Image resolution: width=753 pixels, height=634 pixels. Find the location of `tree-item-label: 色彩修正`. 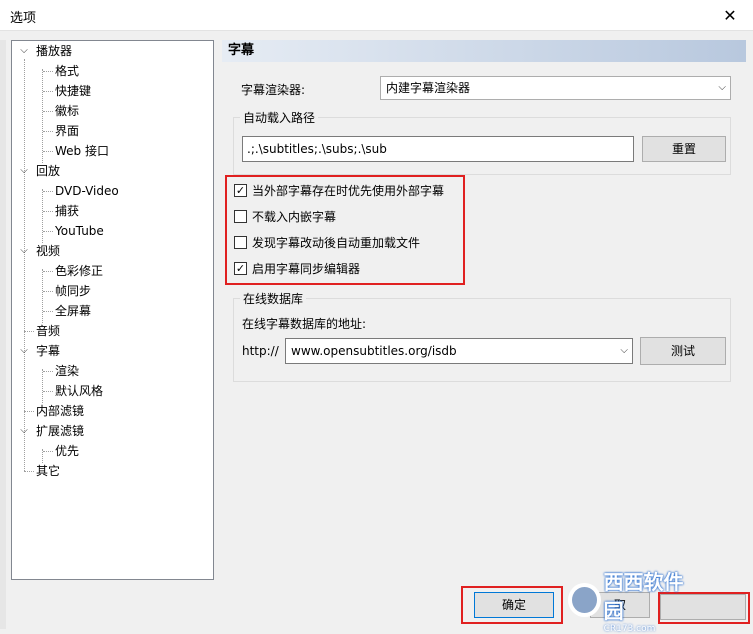

tree-item-label: 色彩修正 is located at coordinates (79, 271).